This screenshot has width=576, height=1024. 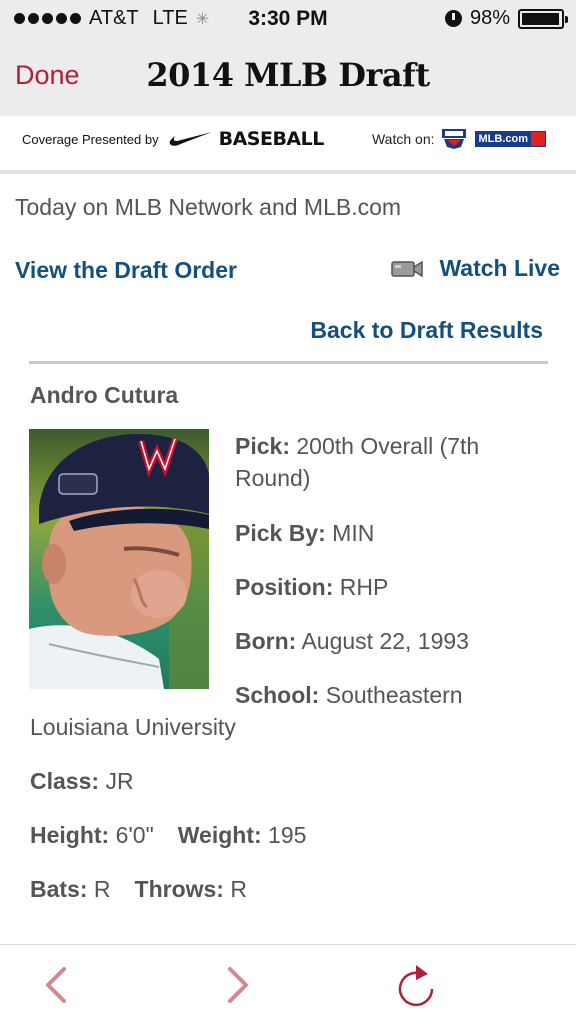 I want to click on weight-value: 195, so click(x=287, y=835).